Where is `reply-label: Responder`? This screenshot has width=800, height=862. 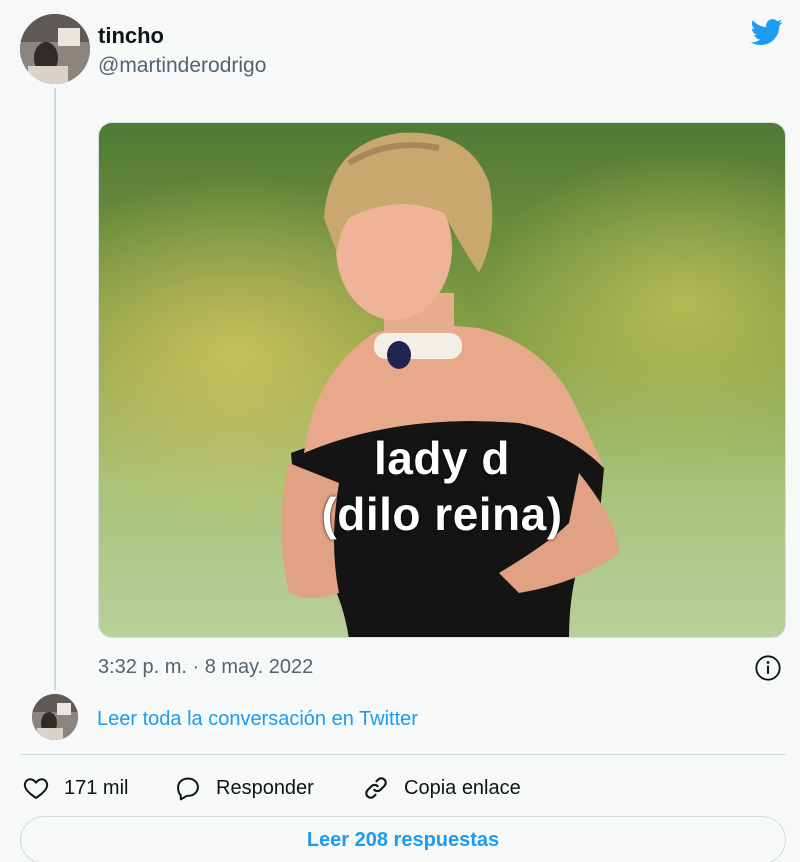
reply-label: Responder is located at coordinates (265, 787).